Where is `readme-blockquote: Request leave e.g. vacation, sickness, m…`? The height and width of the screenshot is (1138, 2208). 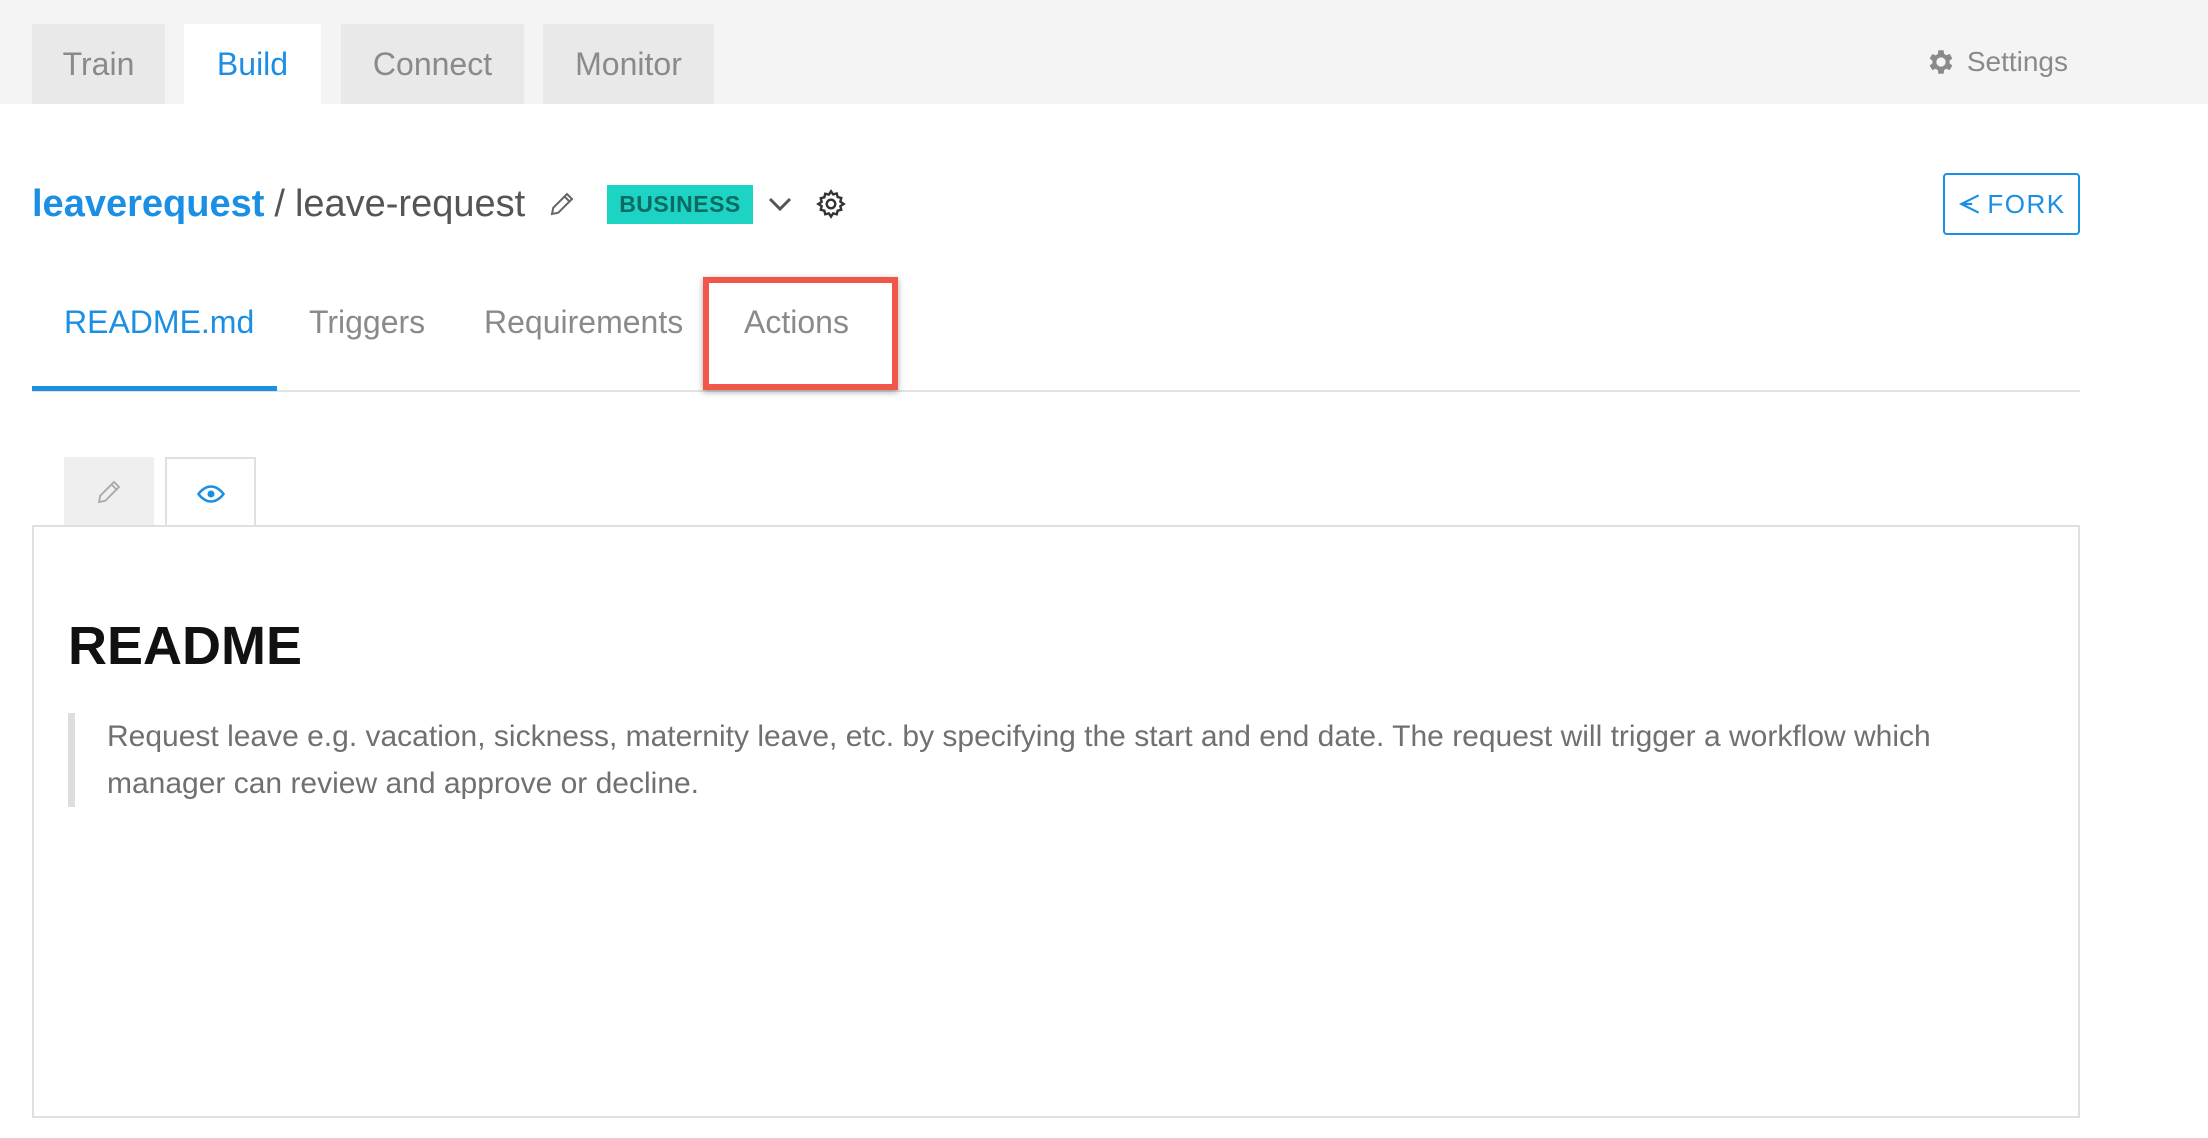
readme-blockquote: Request leave e.g. vacation, sickness, m… is located at coordinates (1038, 760).